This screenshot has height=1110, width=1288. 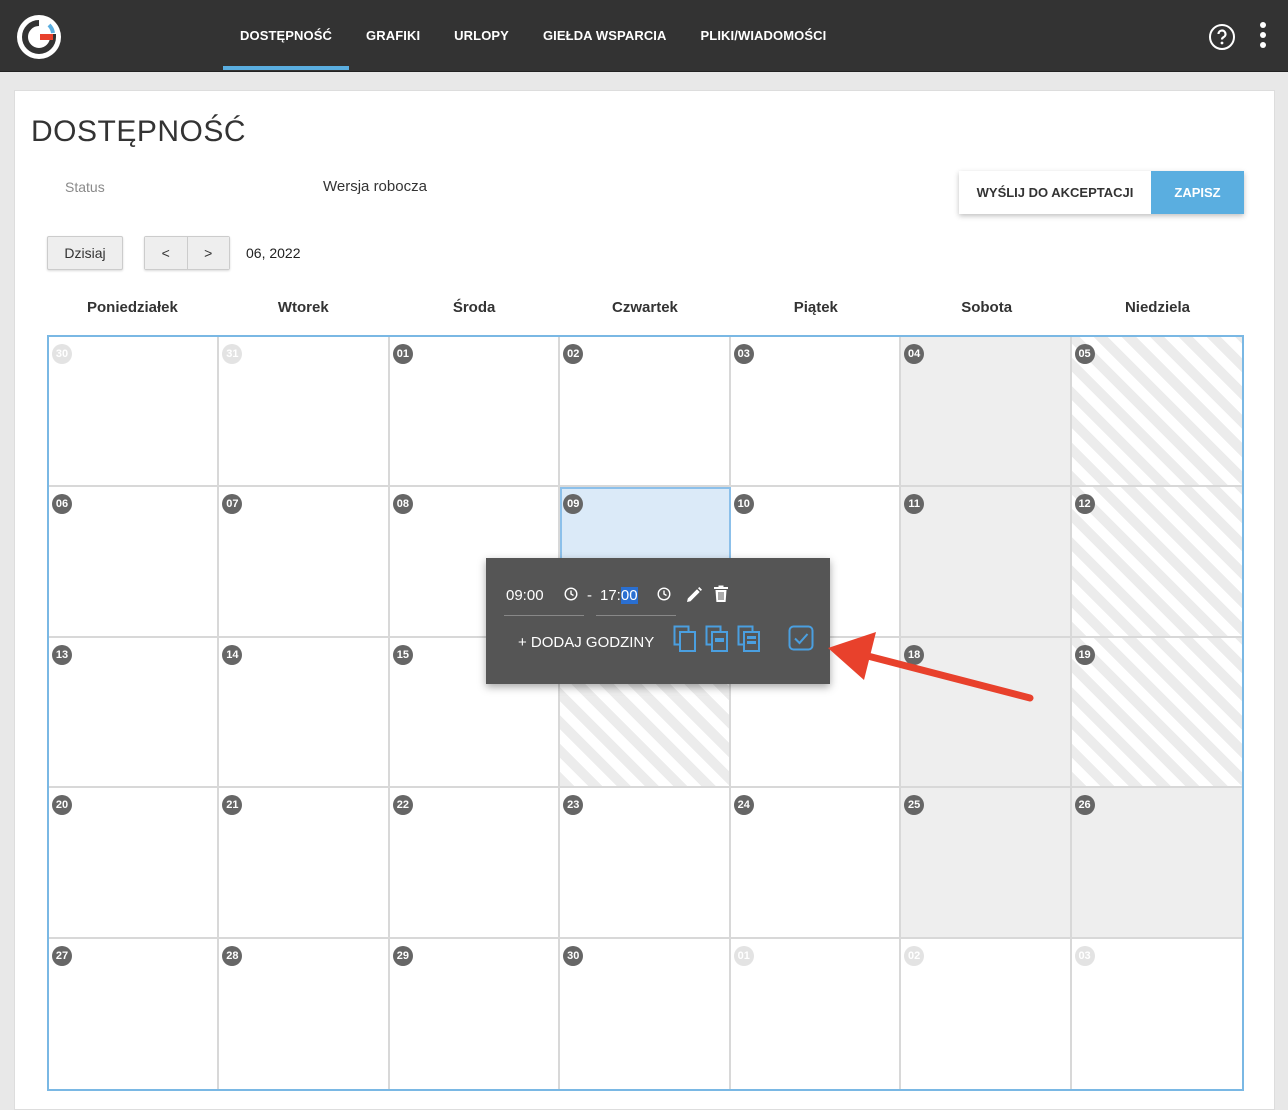 What do you see at coordinates (481, 36) in the screenshot?
I see `nav-item-urlopy: URLOPY` at bounding box center [481, 36].